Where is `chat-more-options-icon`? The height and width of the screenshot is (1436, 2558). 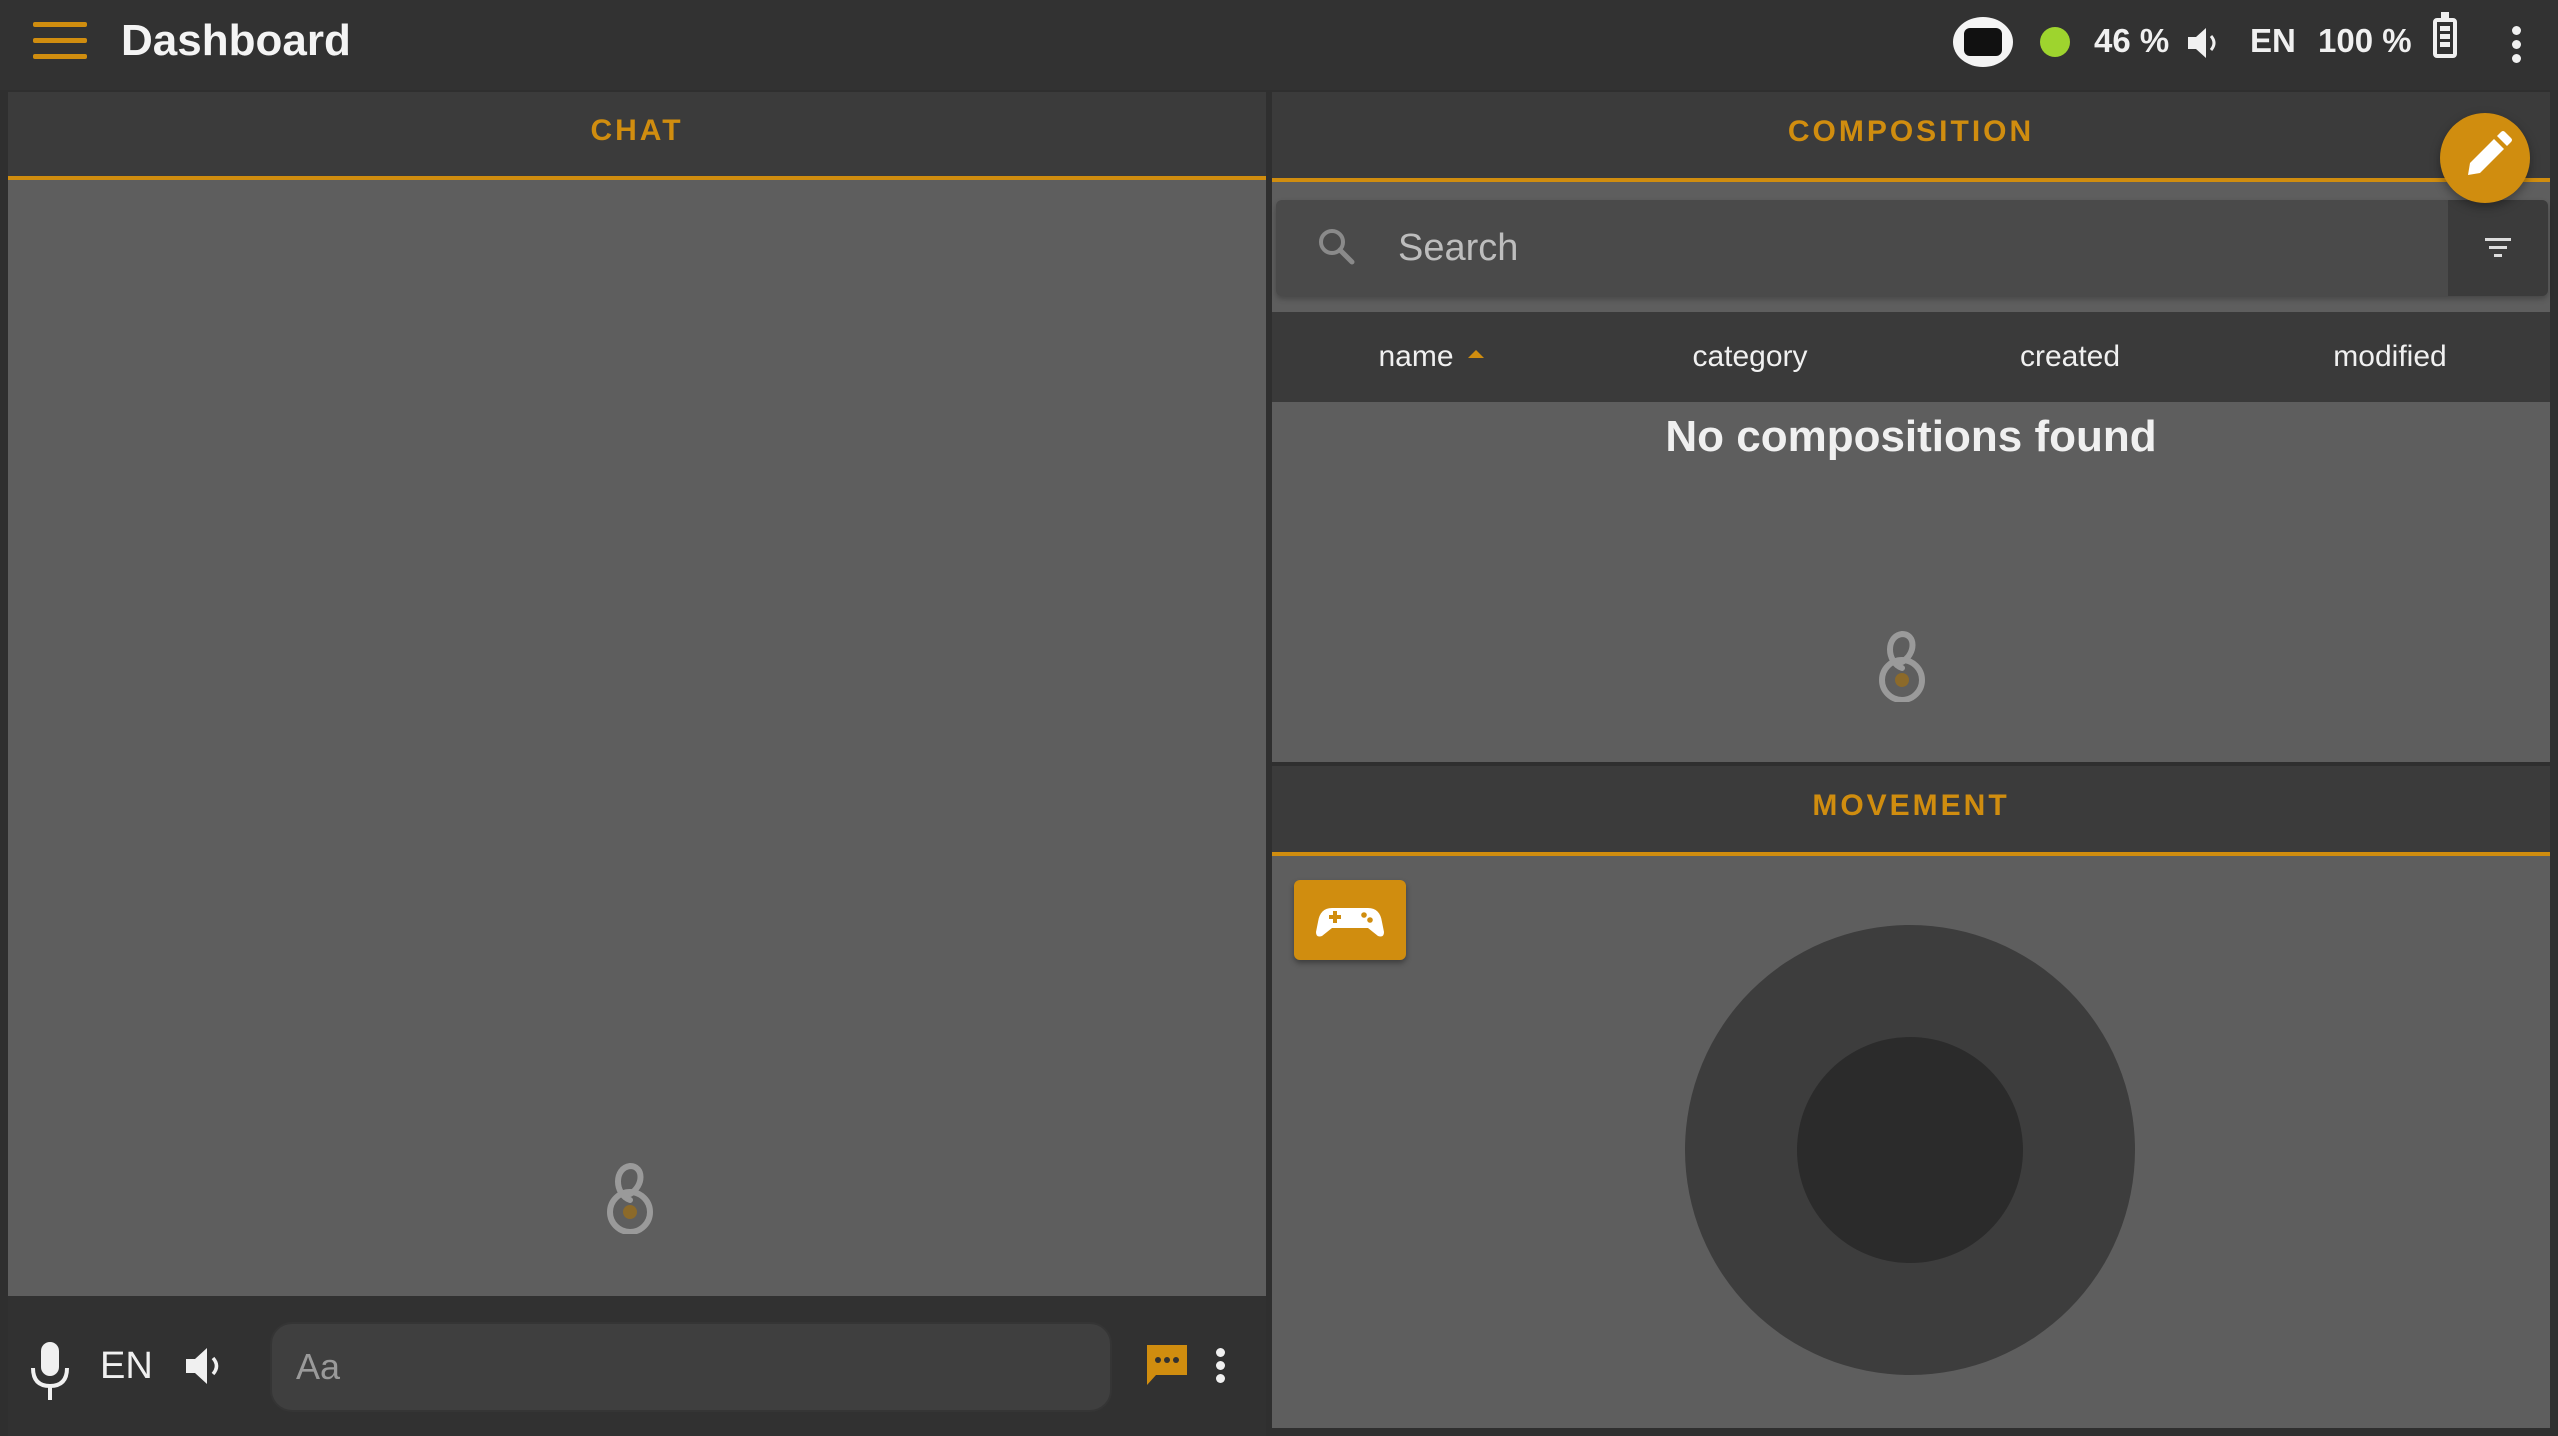 chat-more-options-icon is located at coordinates (1221, 1366).